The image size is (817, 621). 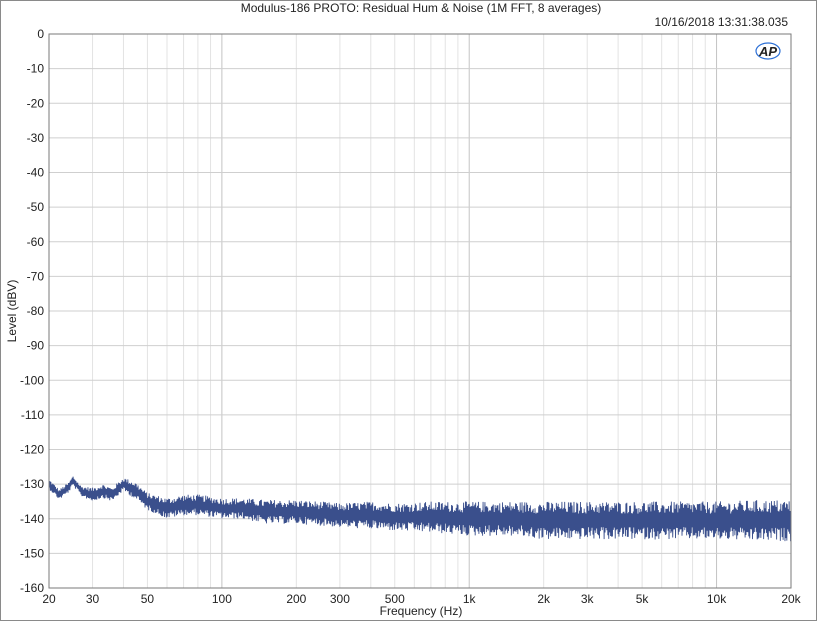 What do you see at coordinates (36, 346) in the screenshot?
I see `y-tick-label: -90` at bounding box center [36, 346].